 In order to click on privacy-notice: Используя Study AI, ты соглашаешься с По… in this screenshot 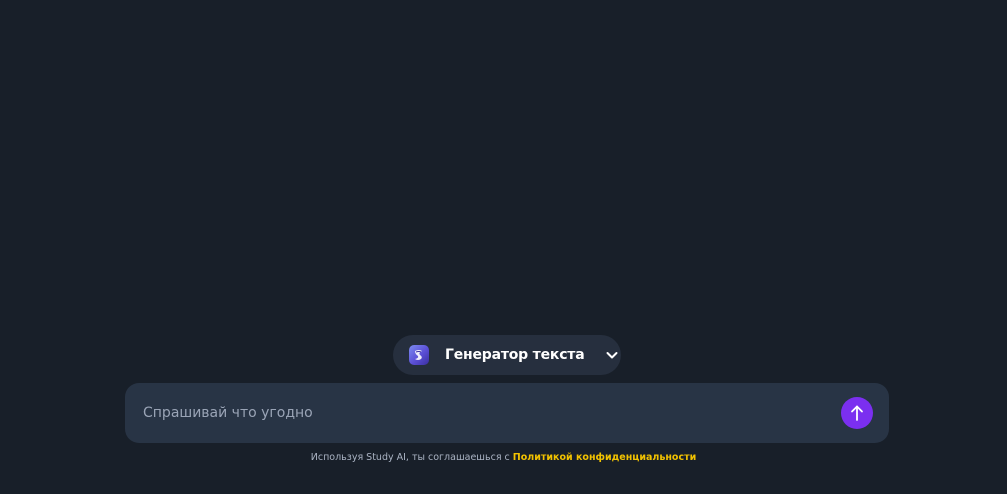, I will do `click(503, 457)`.